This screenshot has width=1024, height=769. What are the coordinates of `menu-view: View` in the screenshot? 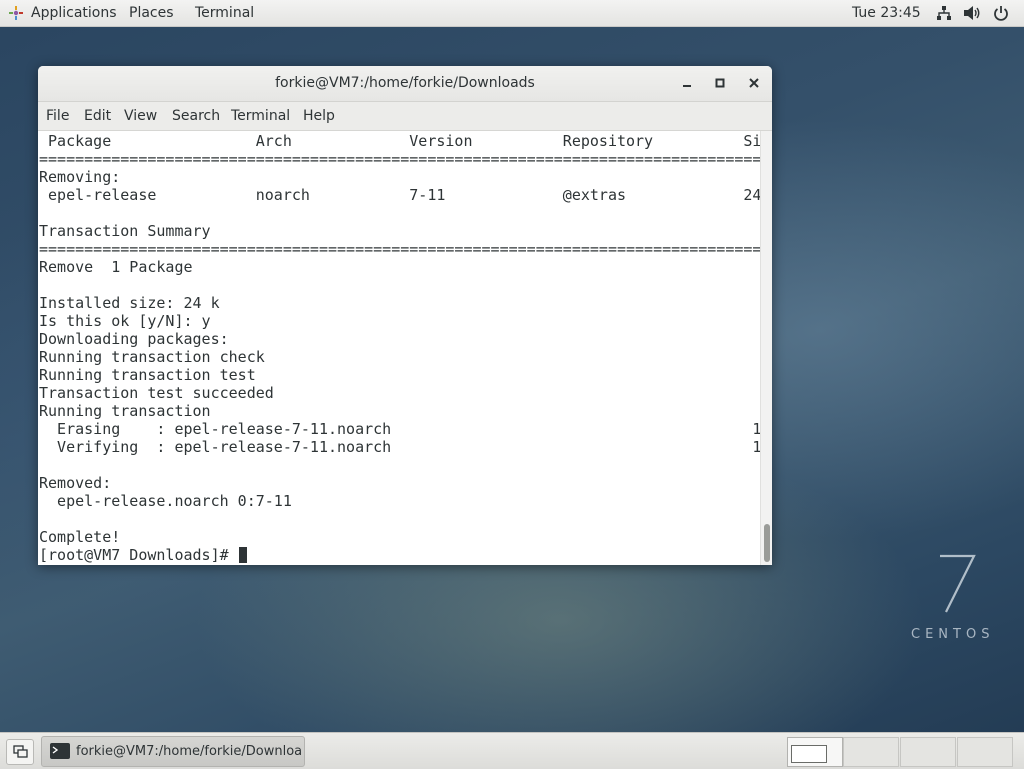 It's located at (140, 116).